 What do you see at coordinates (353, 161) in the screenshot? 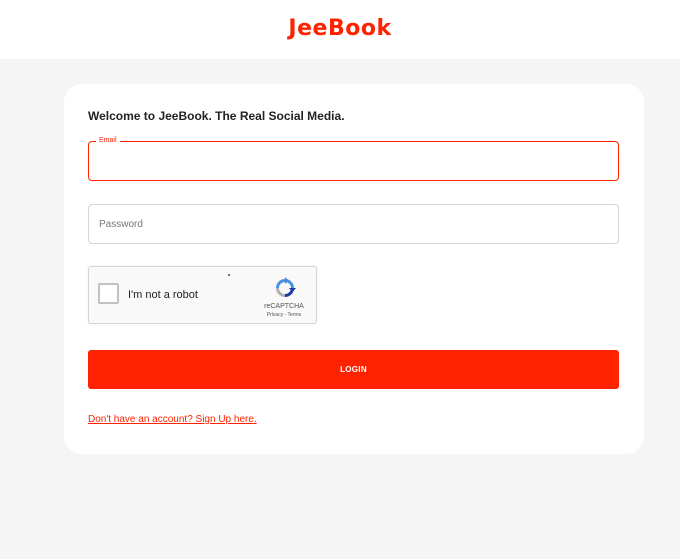
I see `email-input` at bounding box center [353, 161].